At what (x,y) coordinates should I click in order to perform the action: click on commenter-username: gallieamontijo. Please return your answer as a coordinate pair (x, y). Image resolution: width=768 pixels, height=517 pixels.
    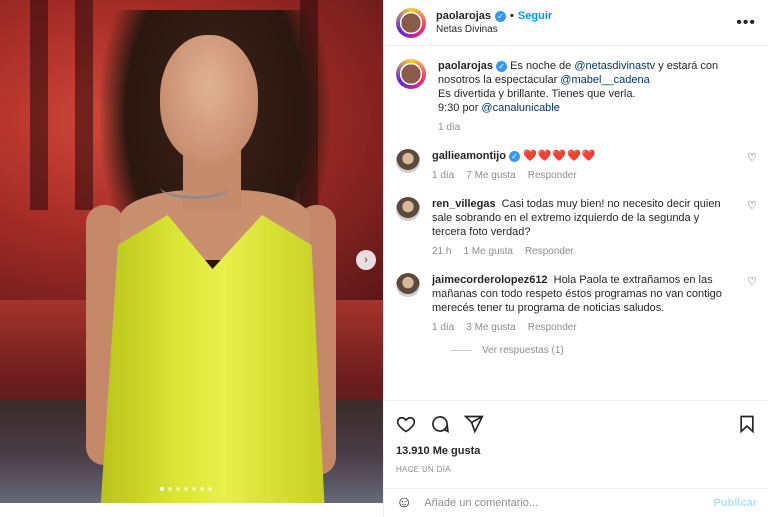
    Looking at the image, I should click on (469, 156).